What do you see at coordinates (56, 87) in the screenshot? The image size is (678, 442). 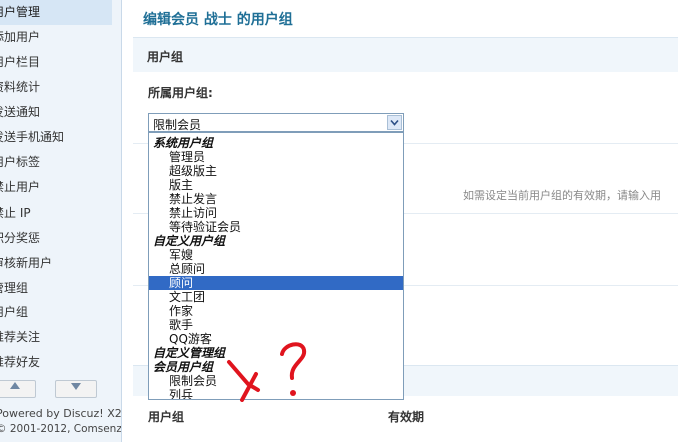 I see `sidebar-item-profile-stats: 资料统计` at bounding box center [56, 87].